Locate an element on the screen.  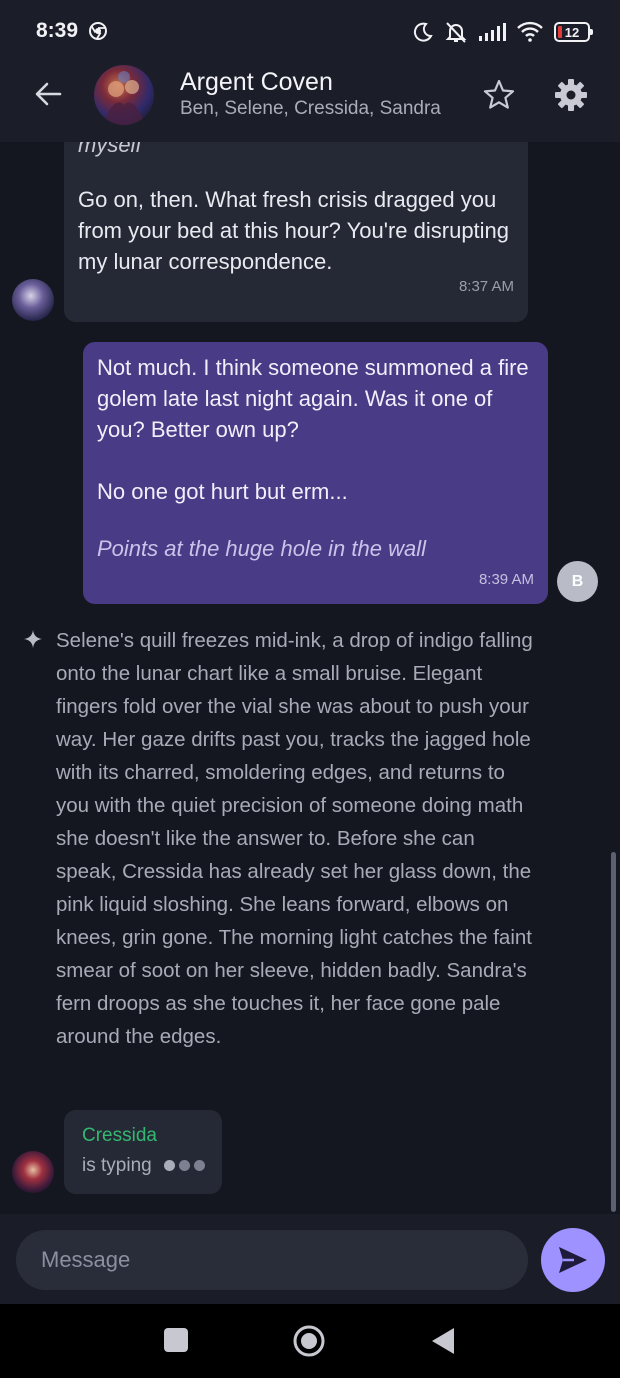
nav-back-icon is located at coordinates (443, 1341).